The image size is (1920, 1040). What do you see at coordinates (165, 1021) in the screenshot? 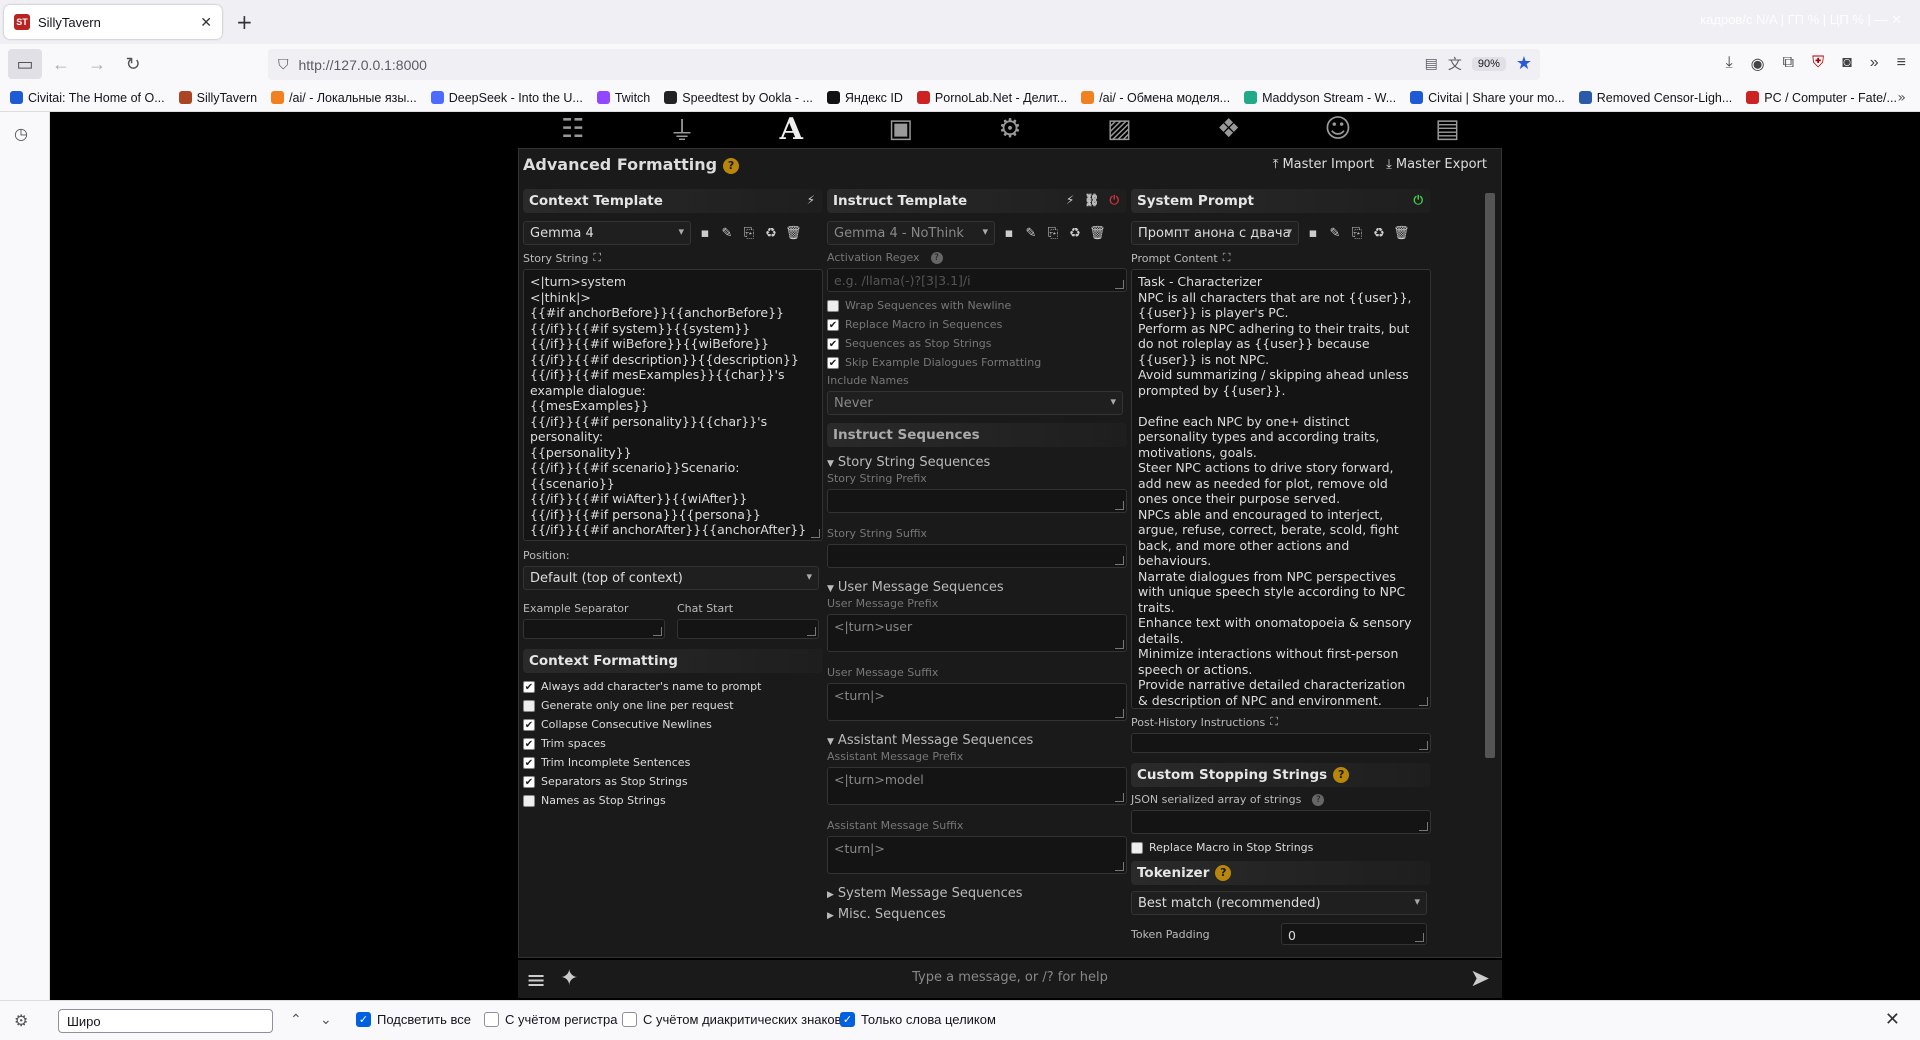
I see `find-input` at bounding box center [165, 1021].